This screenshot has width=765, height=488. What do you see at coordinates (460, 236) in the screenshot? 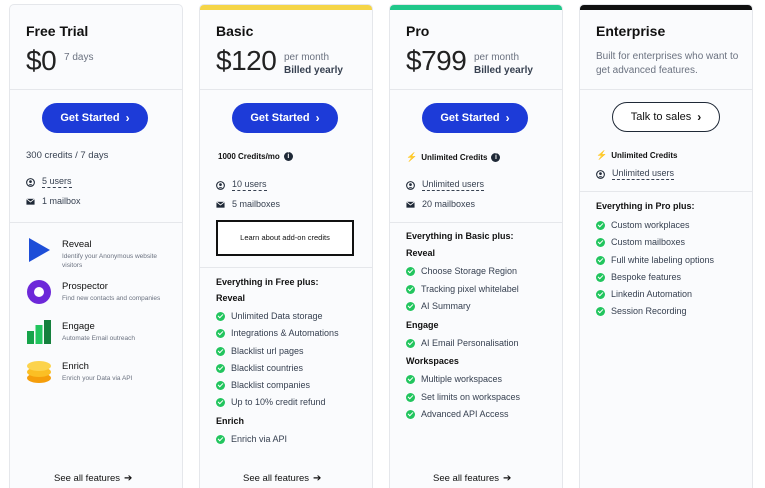
I see `features-title: Everything in Basic plus:` at bounding box center [460, 236].